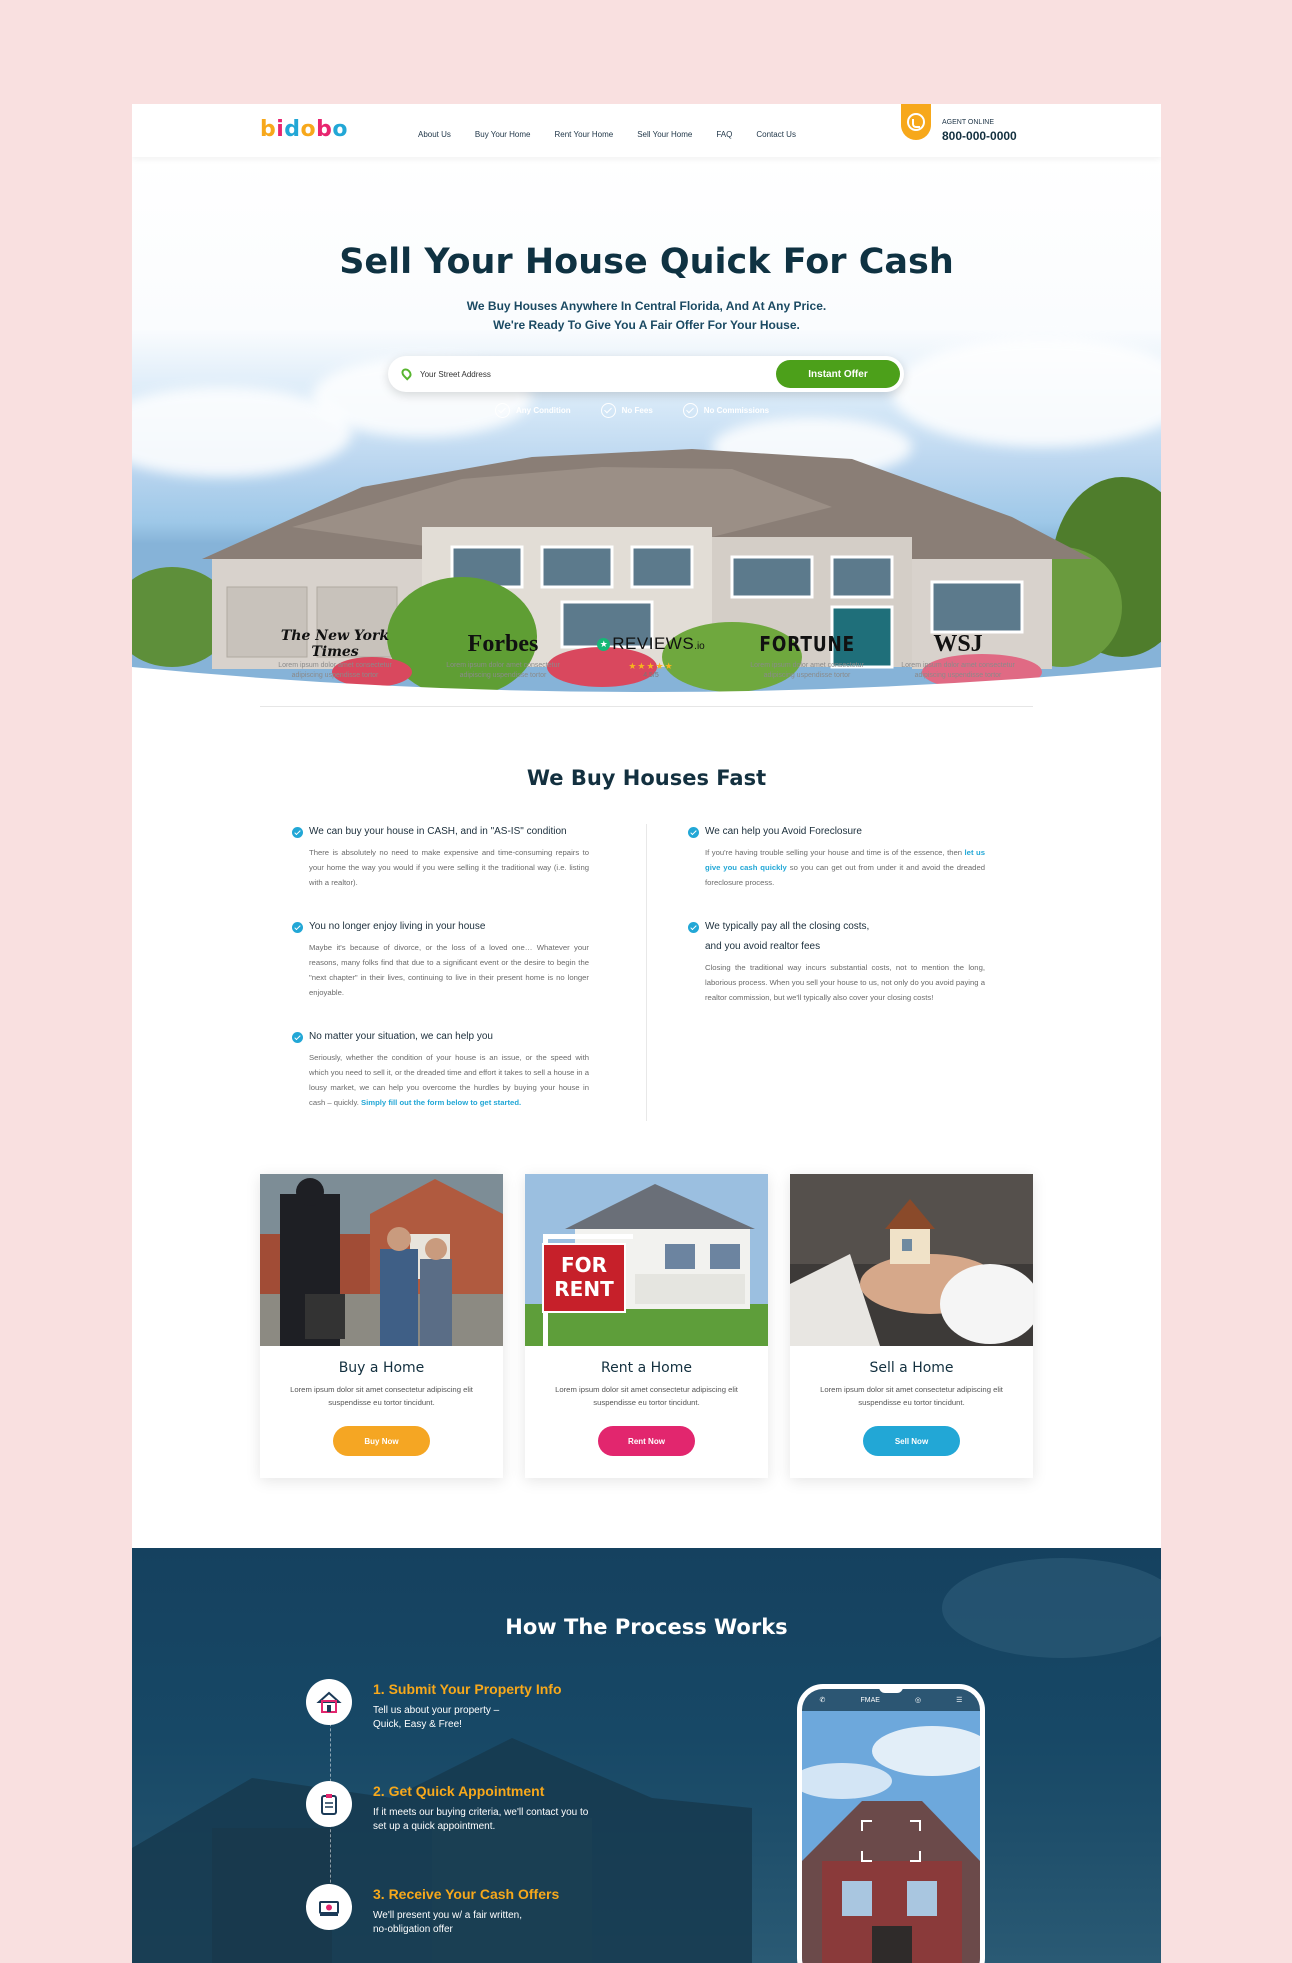  What do you see at coordinates (268, 129) in the screenshot?
I see `logo-letter: b` at bounding box center [268, 129].